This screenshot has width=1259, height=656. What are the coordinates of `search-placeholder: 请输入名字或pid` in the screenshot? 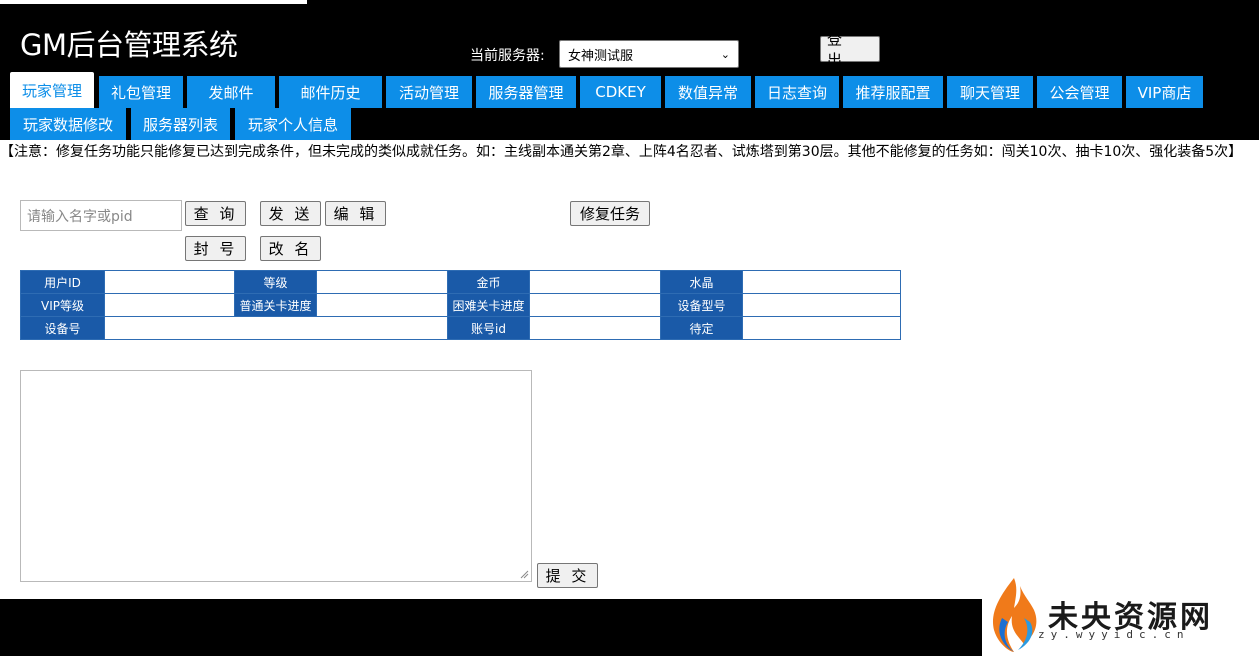 It's located at (80, 216).